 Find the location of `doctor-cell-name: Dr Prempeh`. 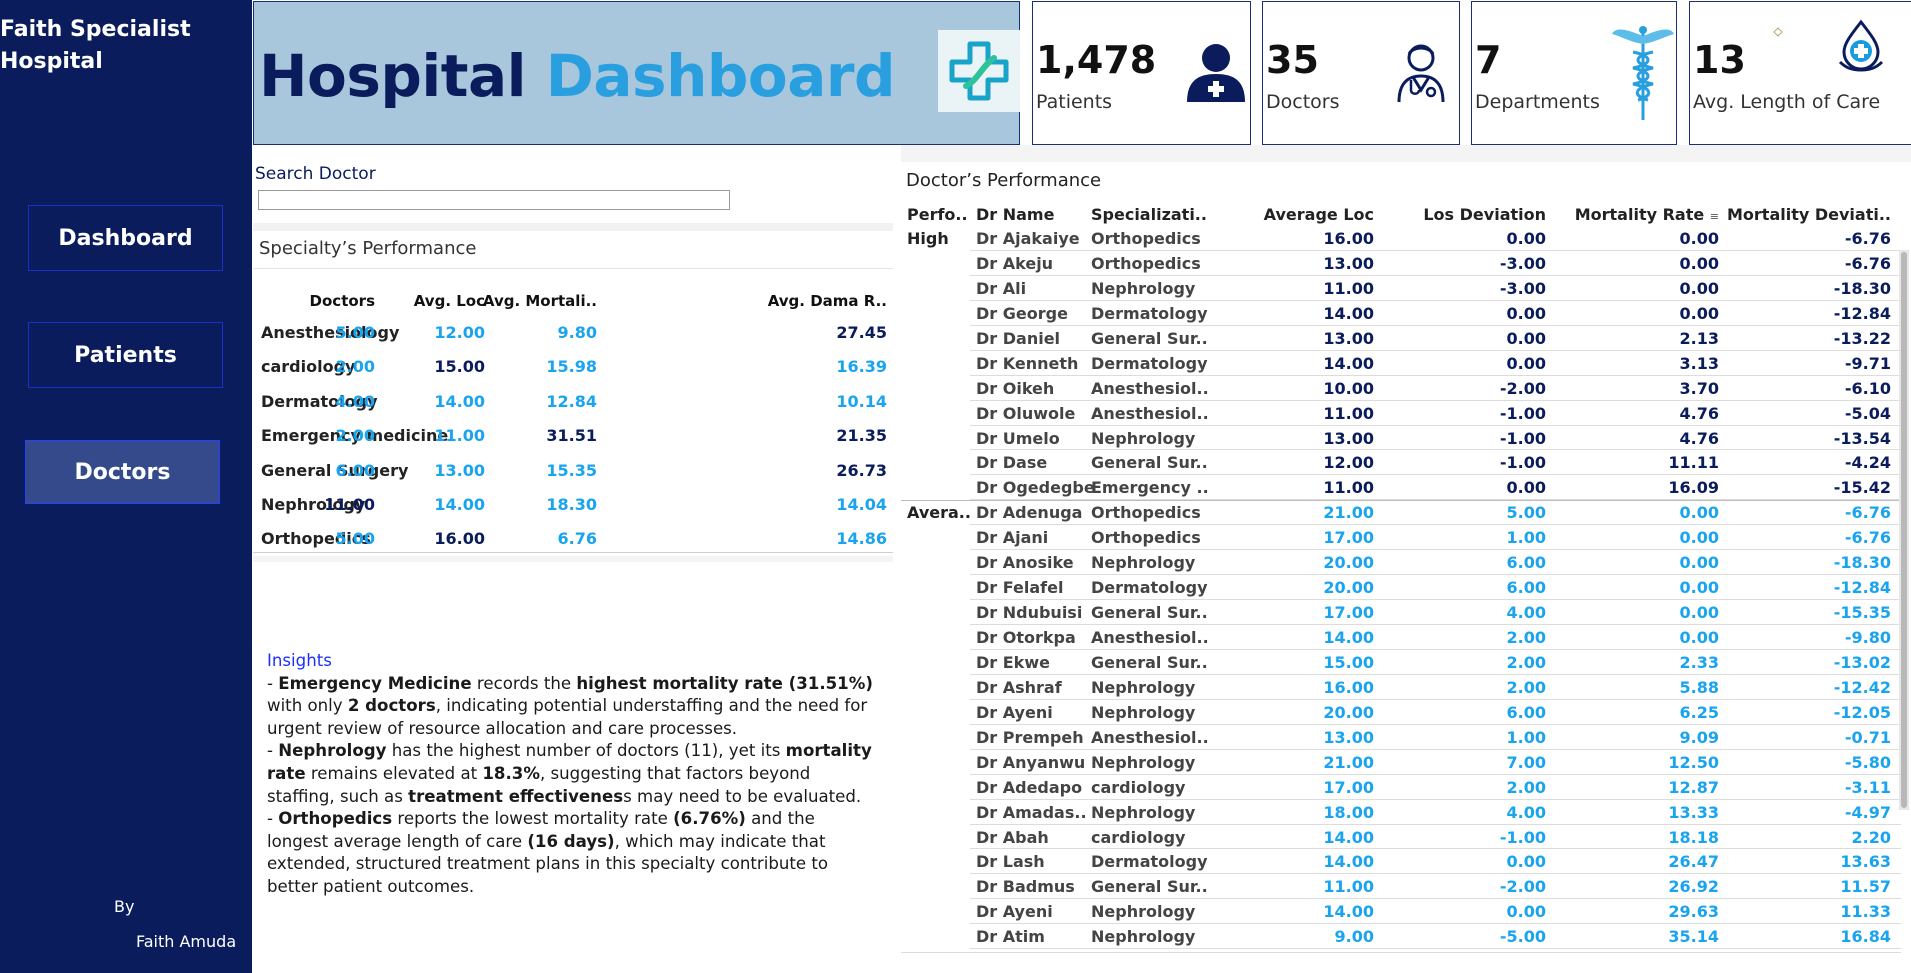

doctor-cell-name: Dr Prempeh is located at coordinates (1030, 737).